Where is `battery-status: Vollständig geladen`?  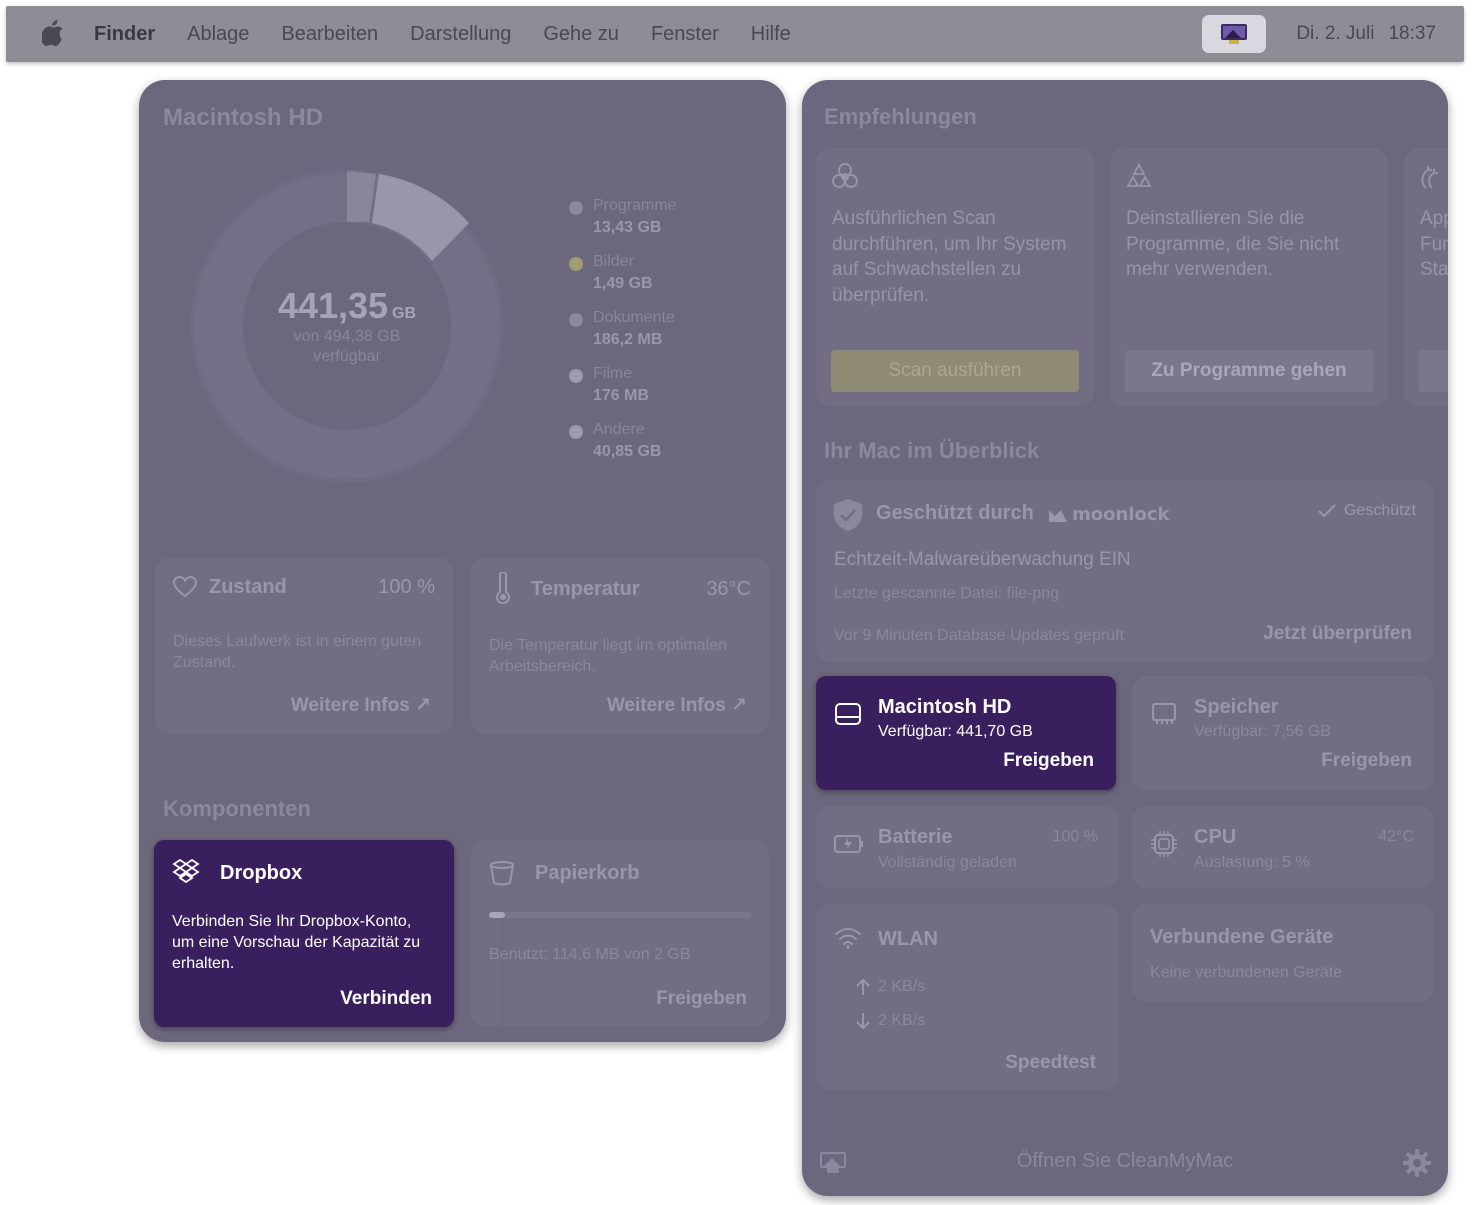
battery-status: Vollständig geladen is located at coordinates (947, 862).